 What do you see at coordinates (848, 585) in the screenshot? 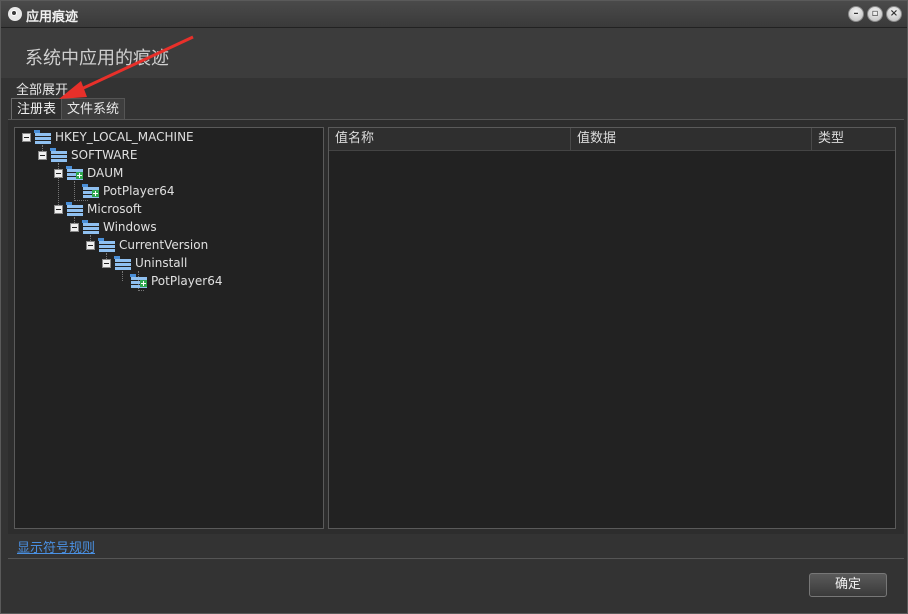
I see `ok-button: 确定` at bounding box center [848, 585].